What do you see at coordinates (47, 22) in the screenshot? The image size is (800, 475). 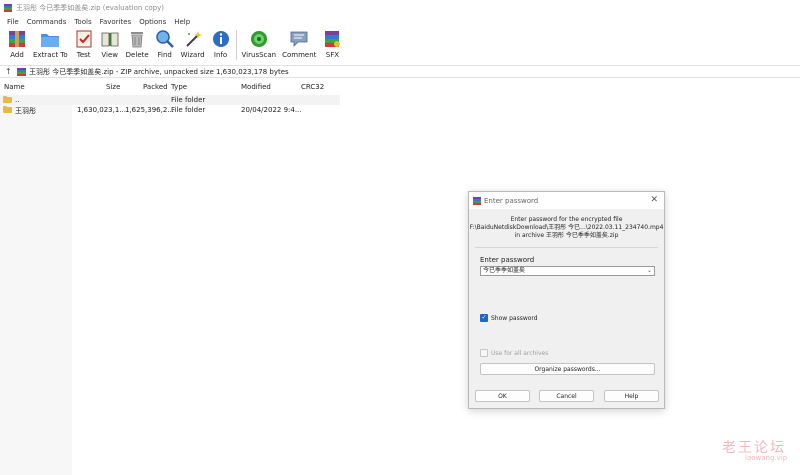 I see `menu-commands: Commands` at bounding box center [47, 22].